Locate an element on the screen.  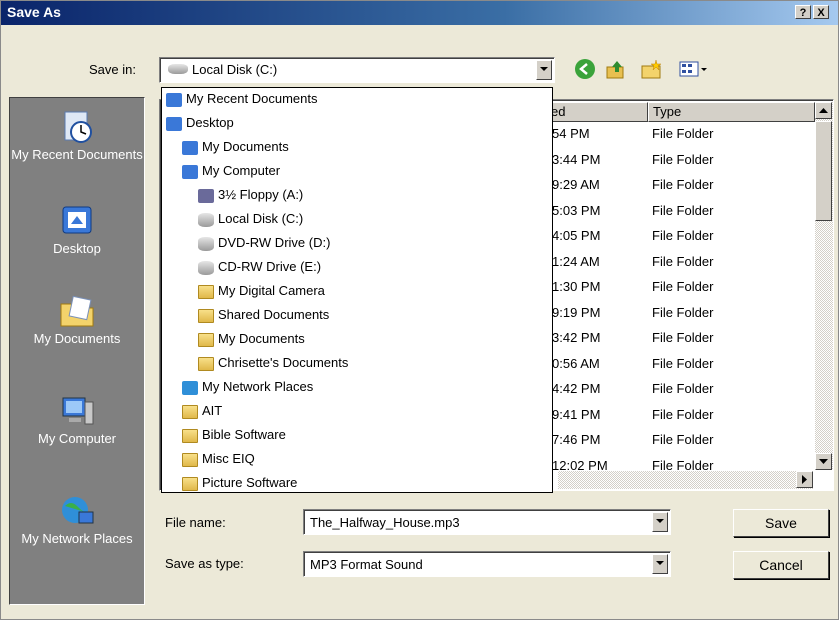
horizontal-scrollbar is located at coordinates (685, 480).